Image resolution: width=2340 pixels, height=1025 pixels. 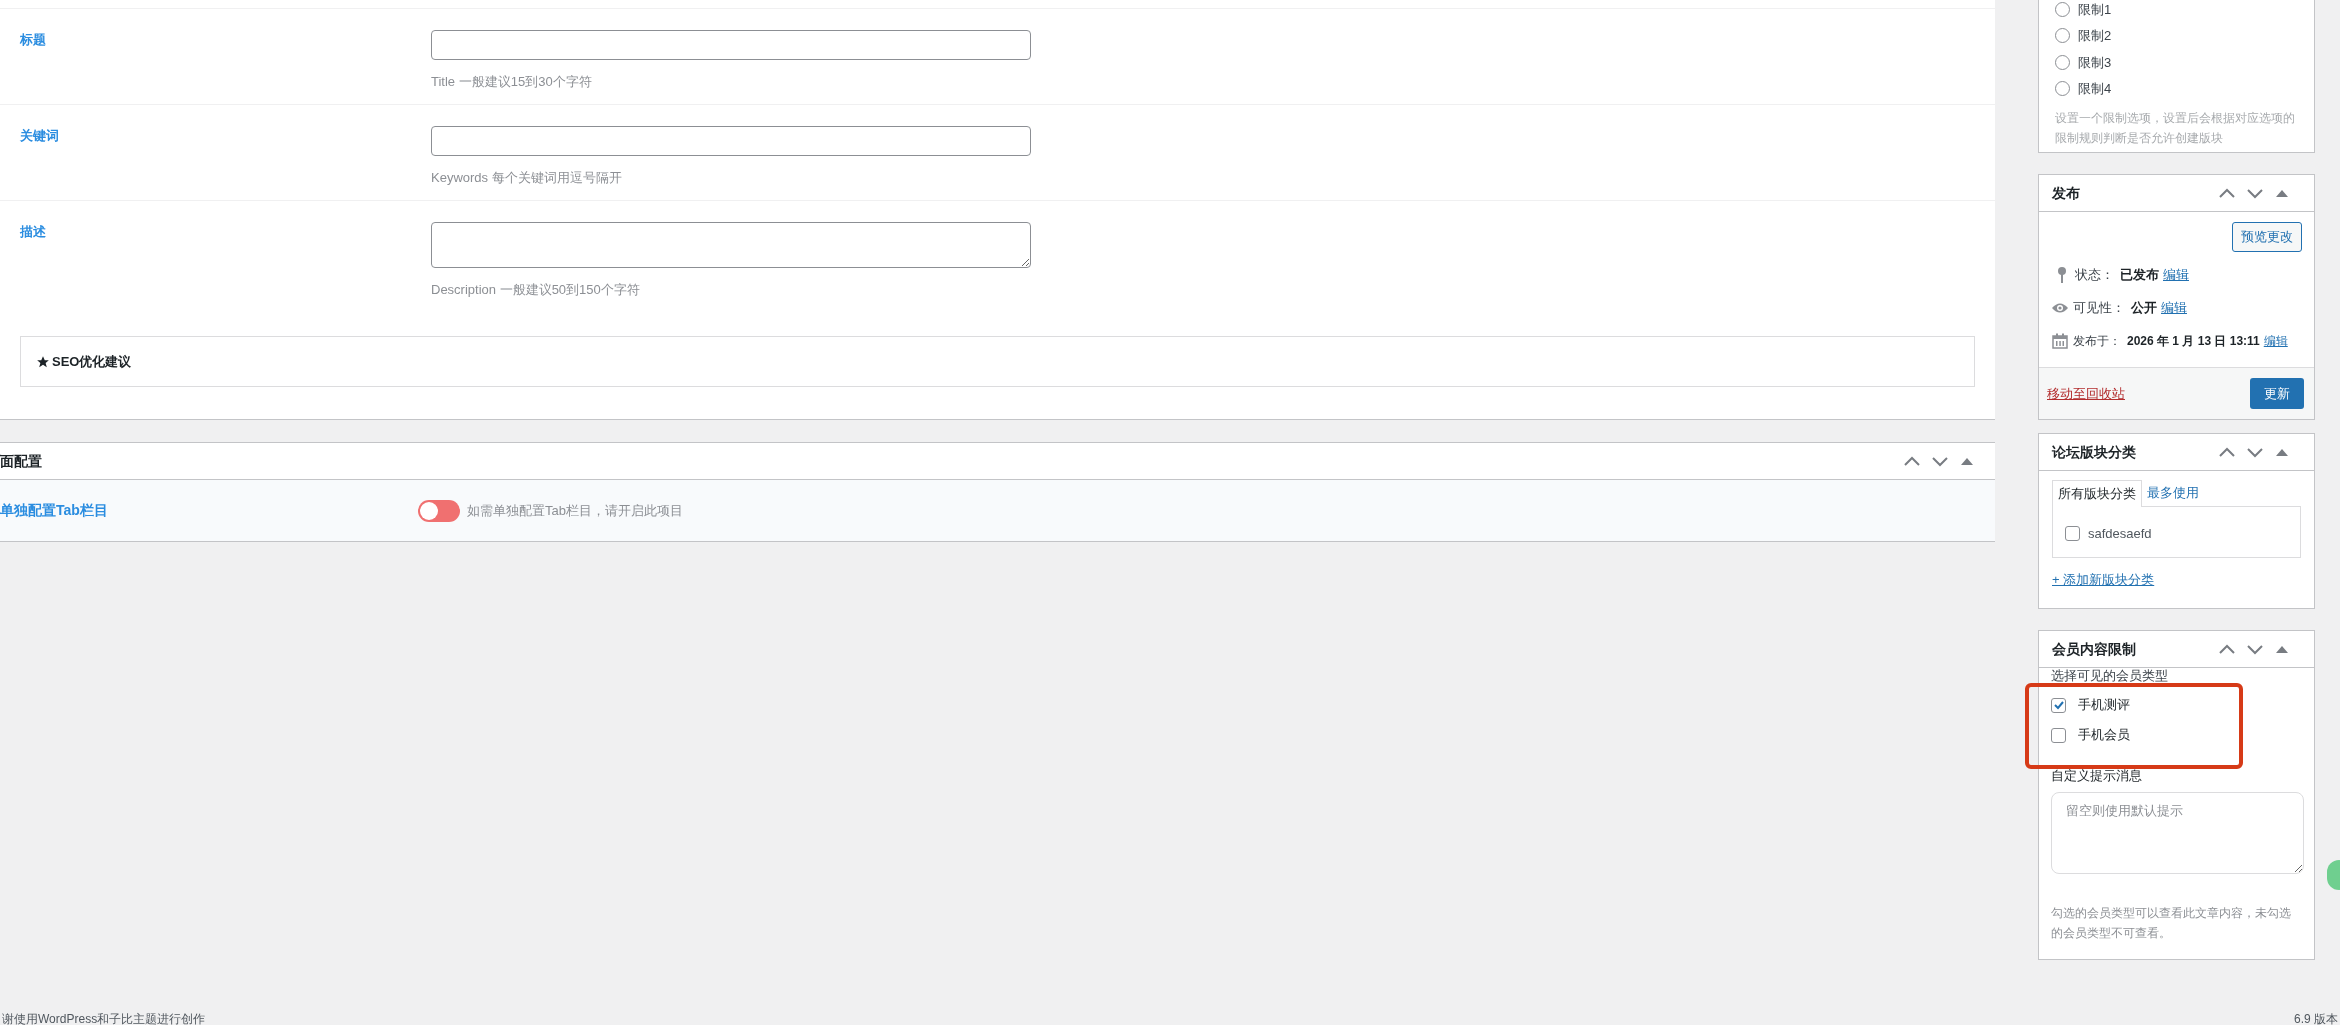 I want to click on field-label: 自定义提示消息, so click(x=2097, y=776).